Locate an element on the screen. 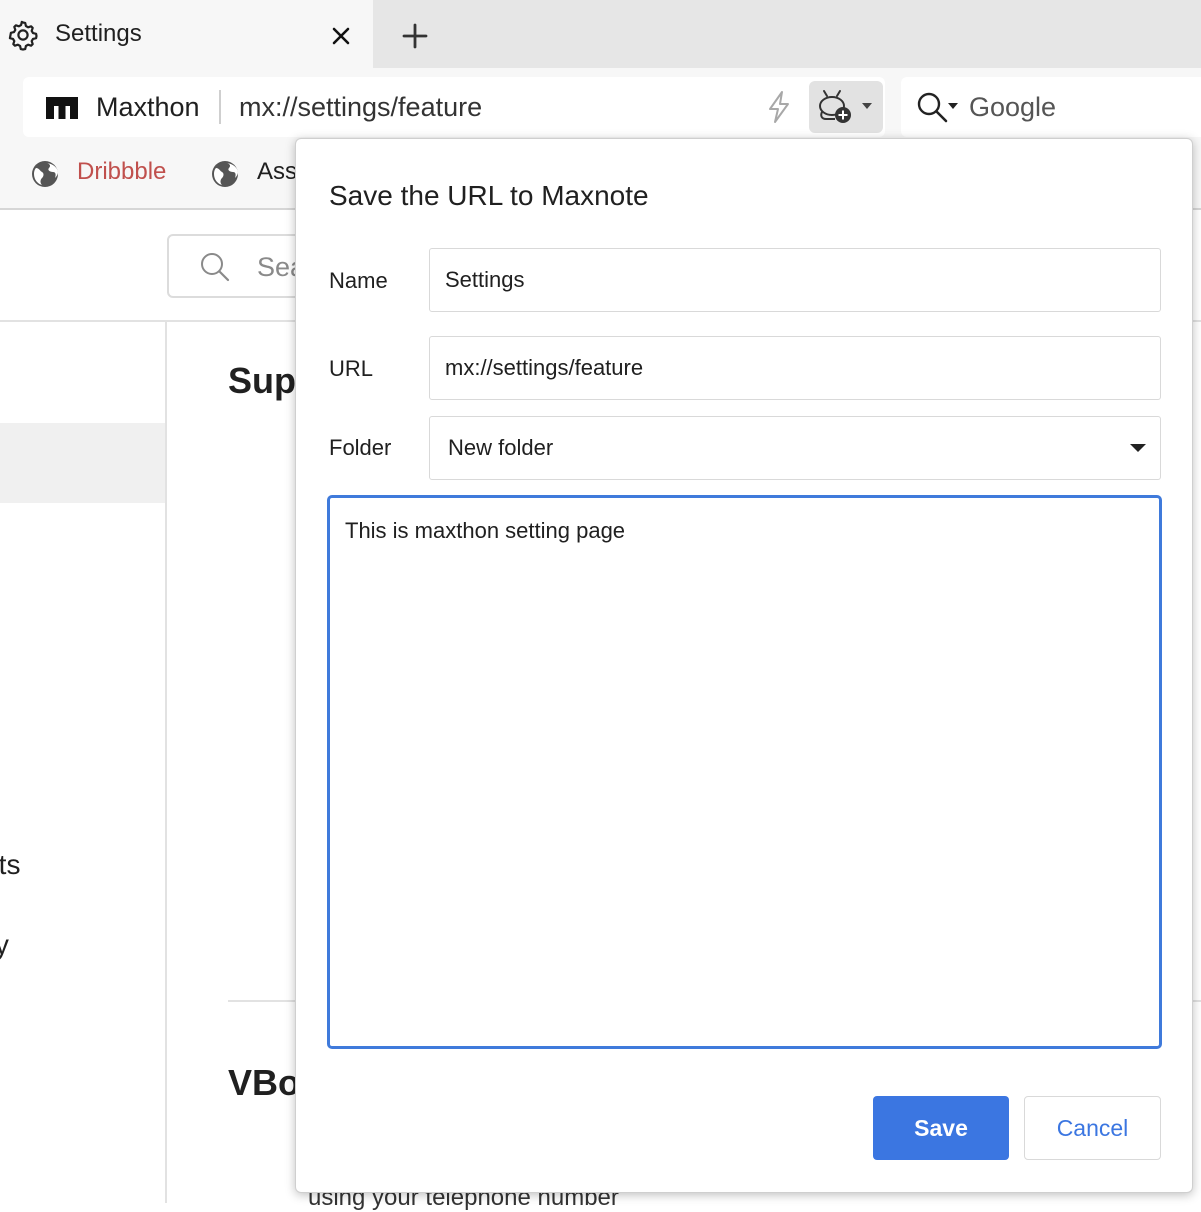 This screenshot has width=1201, height=1212. address-bar: Maxthon mx://settings/feature is located at coordinates (454, 107).